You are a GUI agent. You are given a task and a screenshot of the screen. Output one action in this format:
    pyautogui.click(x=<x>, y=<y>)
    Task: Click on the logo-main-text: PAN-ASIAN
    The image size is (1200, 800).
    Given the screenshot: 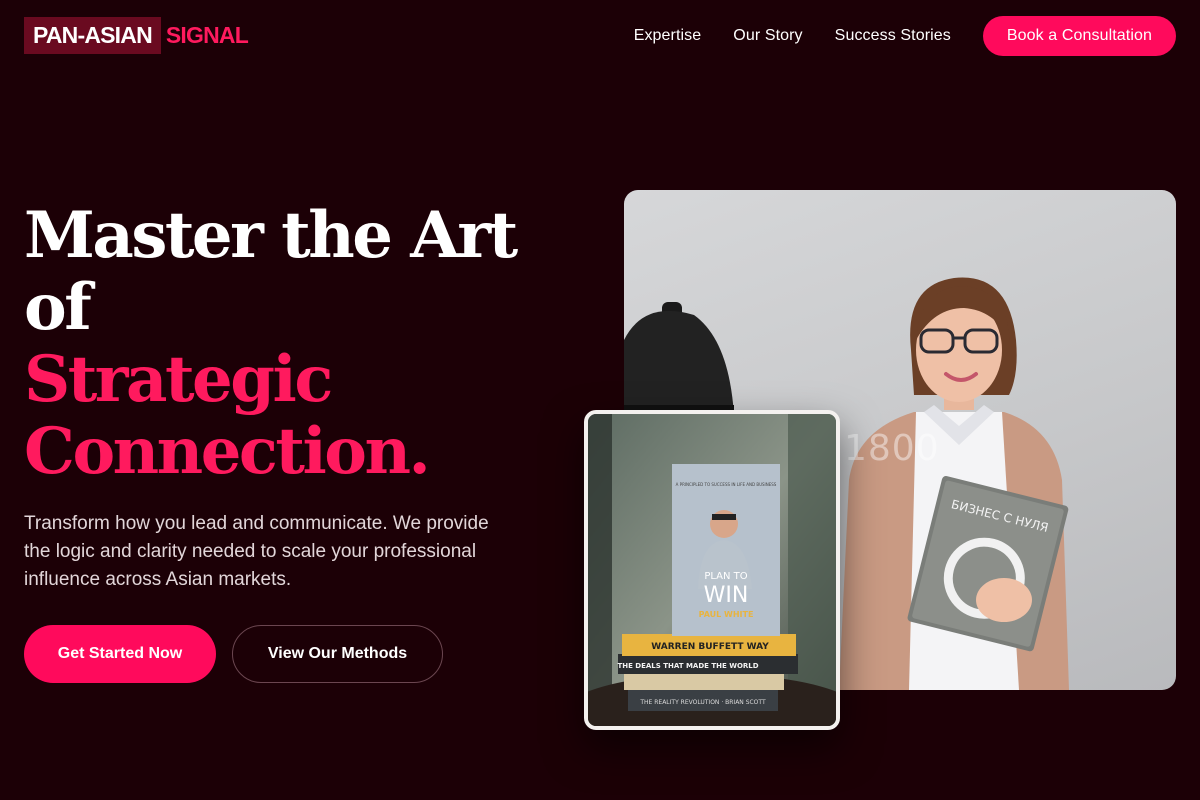 What is the action you would take?
    pyautogui.click(x=92, y=35)
    